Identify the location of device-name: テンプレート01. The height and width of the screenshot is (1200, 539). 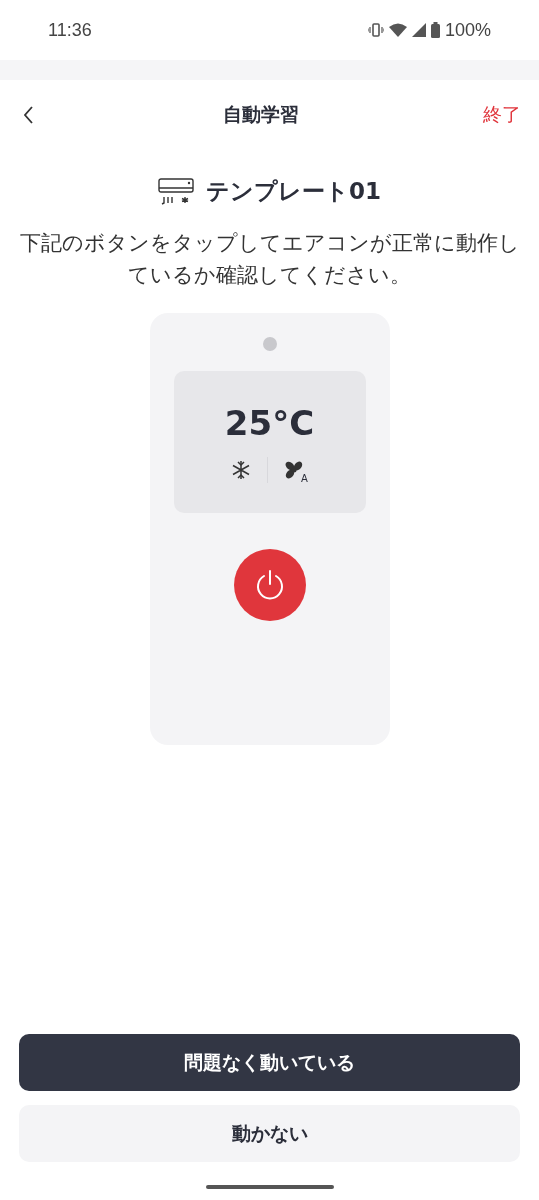
(293, 191).